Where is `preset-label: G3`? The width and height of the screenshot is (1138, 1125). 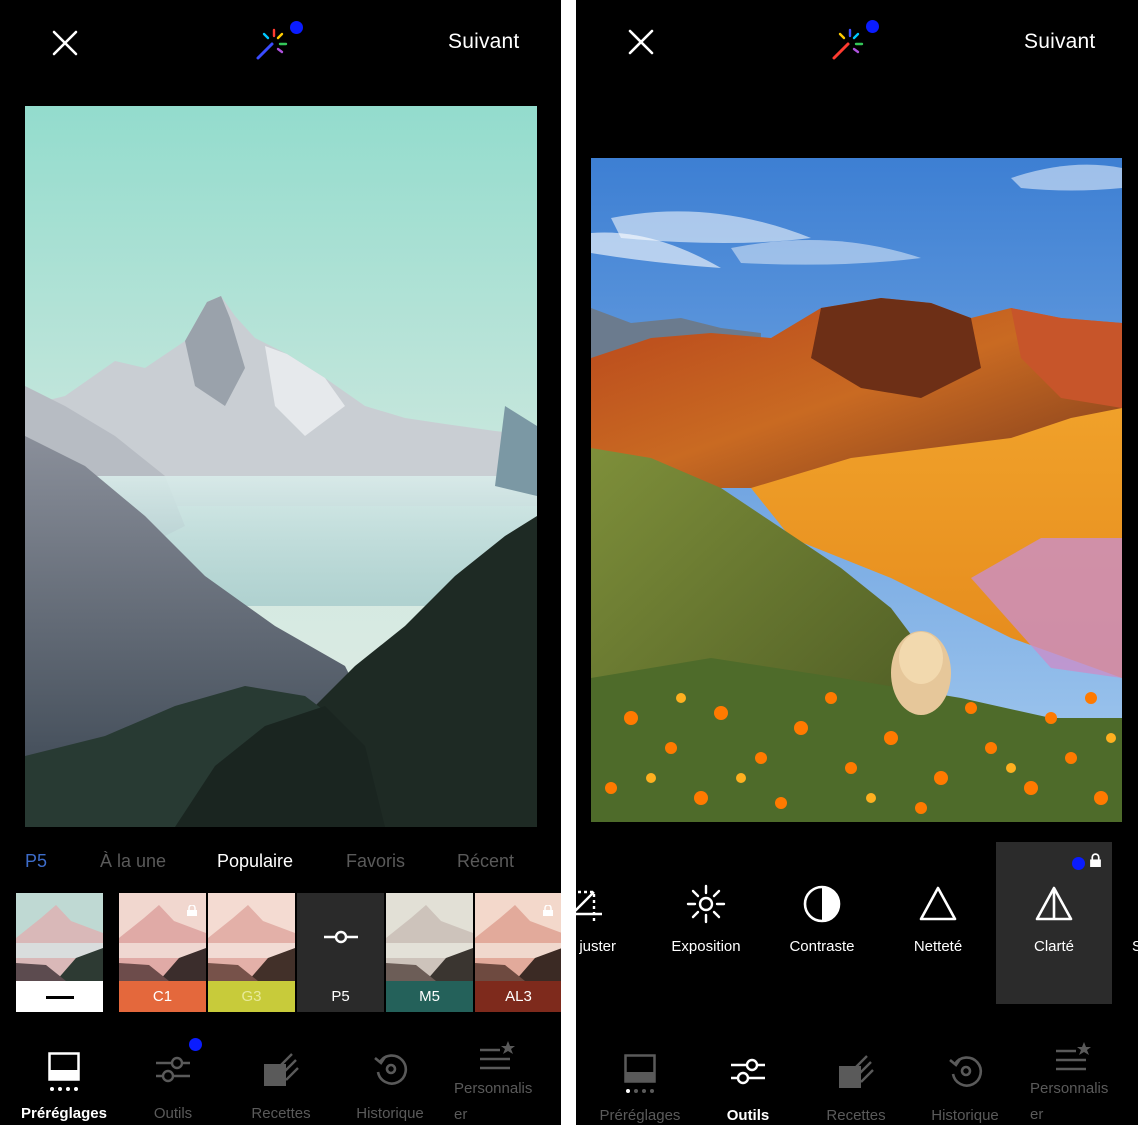 preset-label: G3 is located at coordinates (251, 996).